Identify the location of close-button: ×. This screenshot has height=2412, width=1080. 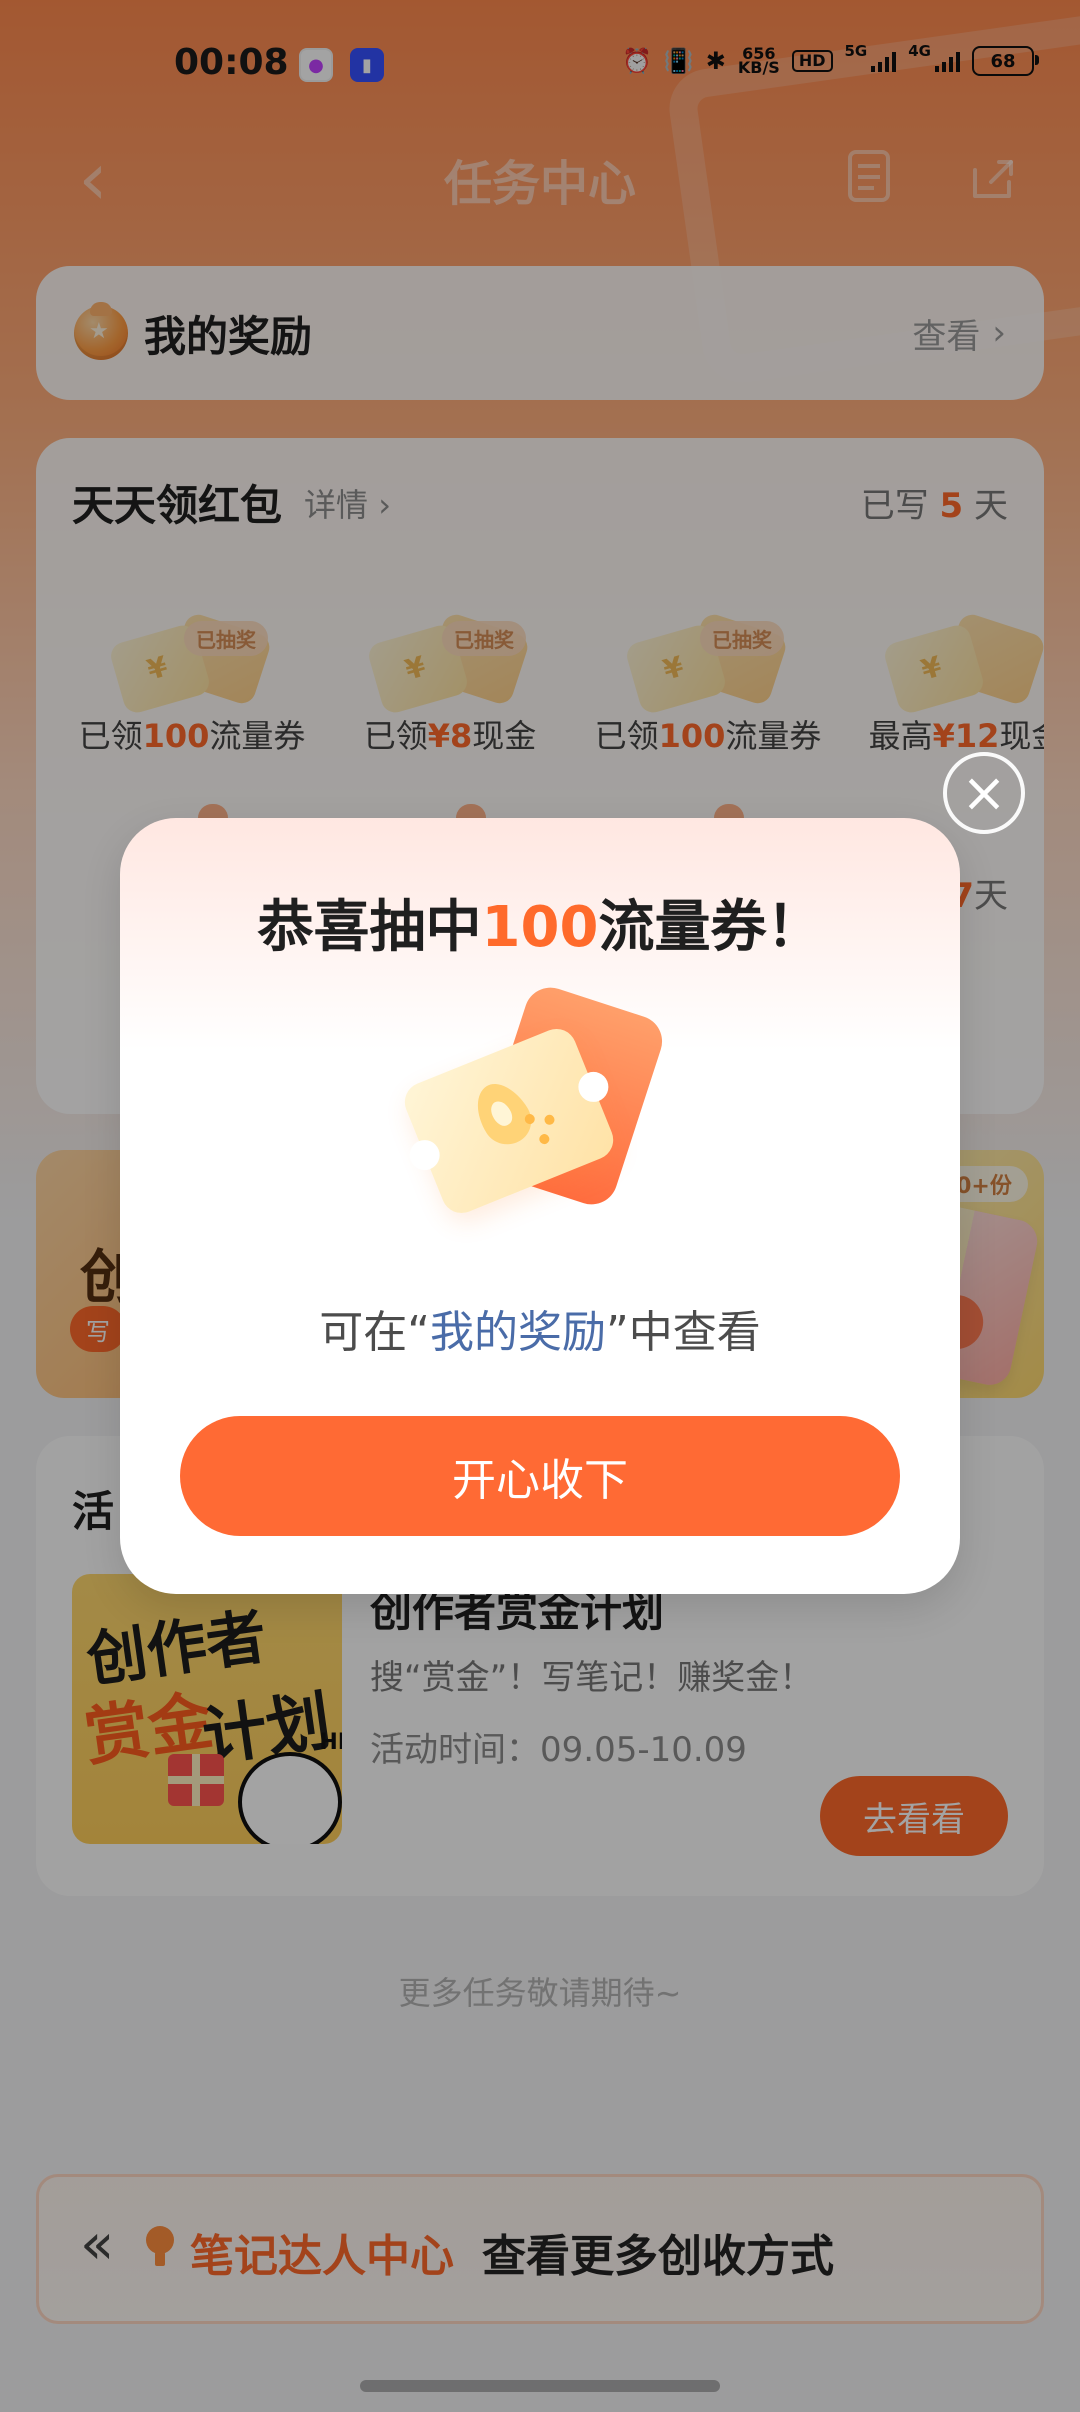
(984, 793).